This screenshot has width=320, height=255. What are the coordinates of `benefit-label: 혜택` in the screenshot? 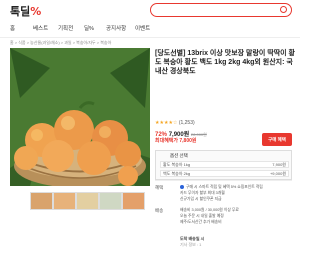 It's located at (159, 187).